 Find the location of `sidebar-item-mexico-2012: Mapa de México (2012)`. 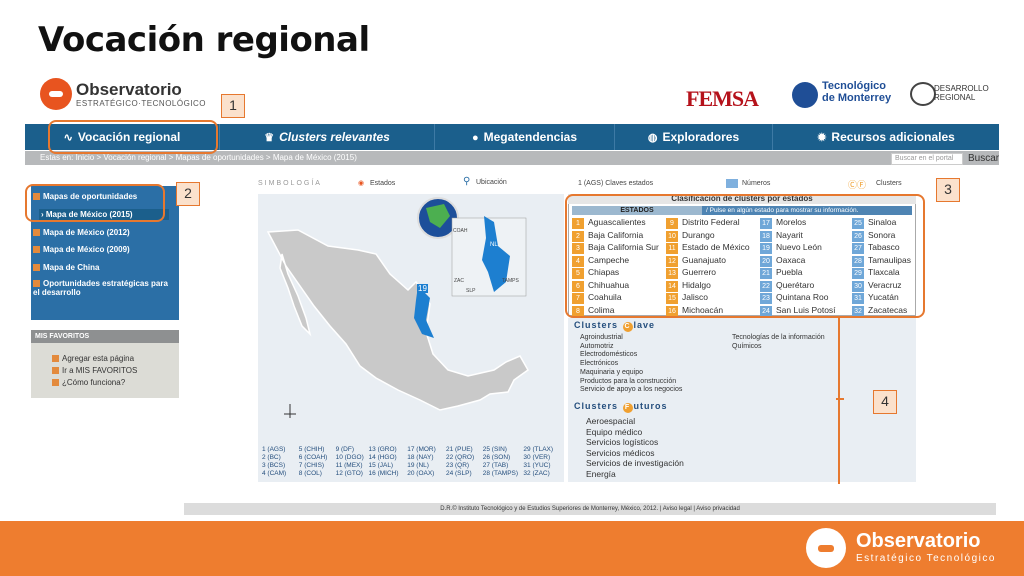

sidebar-item-mexico-2012: Mapa de México (2012) is located at coordinates (81, 232).